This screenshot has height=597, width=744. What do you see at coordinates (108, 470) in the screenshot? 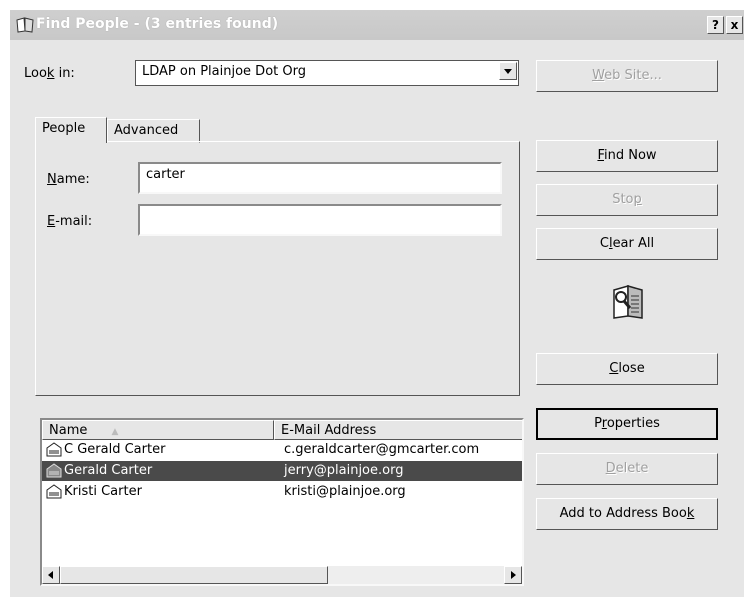
I see `result-name: Gerald Carter` at bounding box center [108, 470].